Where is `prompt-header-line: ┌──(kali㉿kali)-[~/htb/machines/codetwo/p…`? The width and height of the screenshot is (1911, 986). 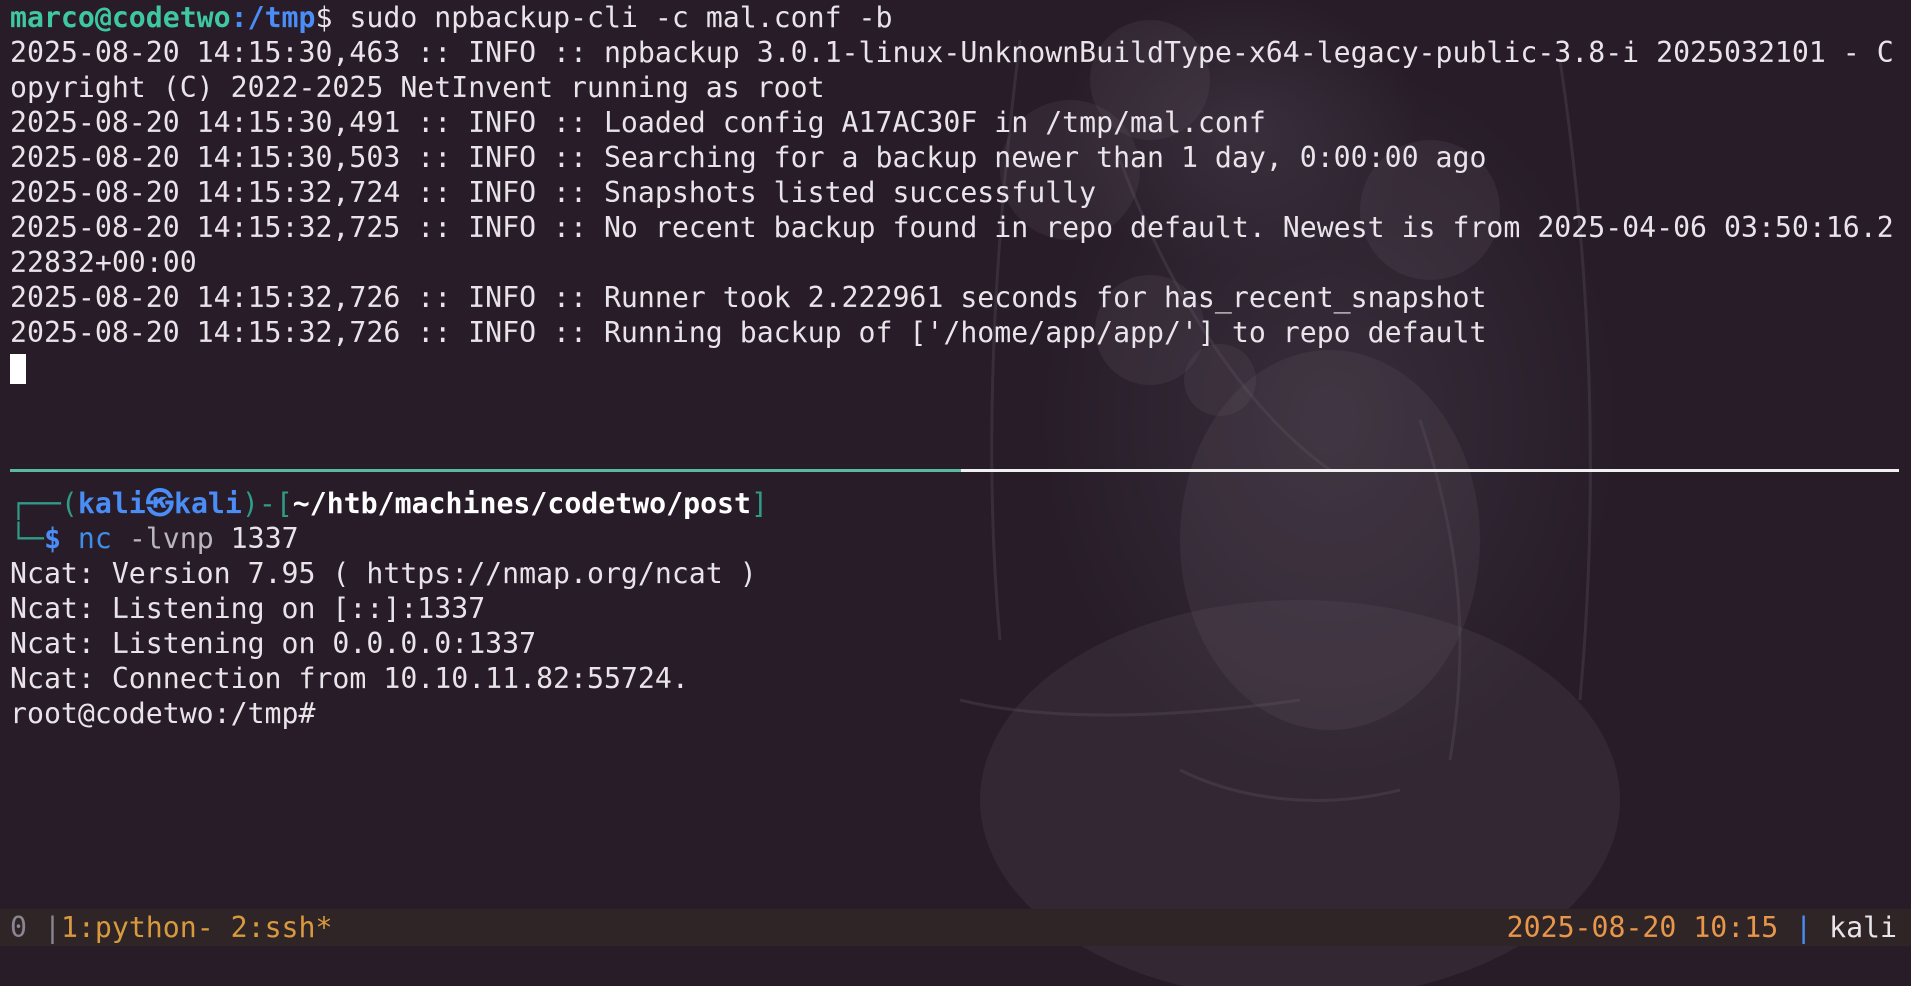 prompt-header-line: ┌──(kali㉿kali)-[~/htb/machines/codetwo/p… is located at coordinates (955, 503).